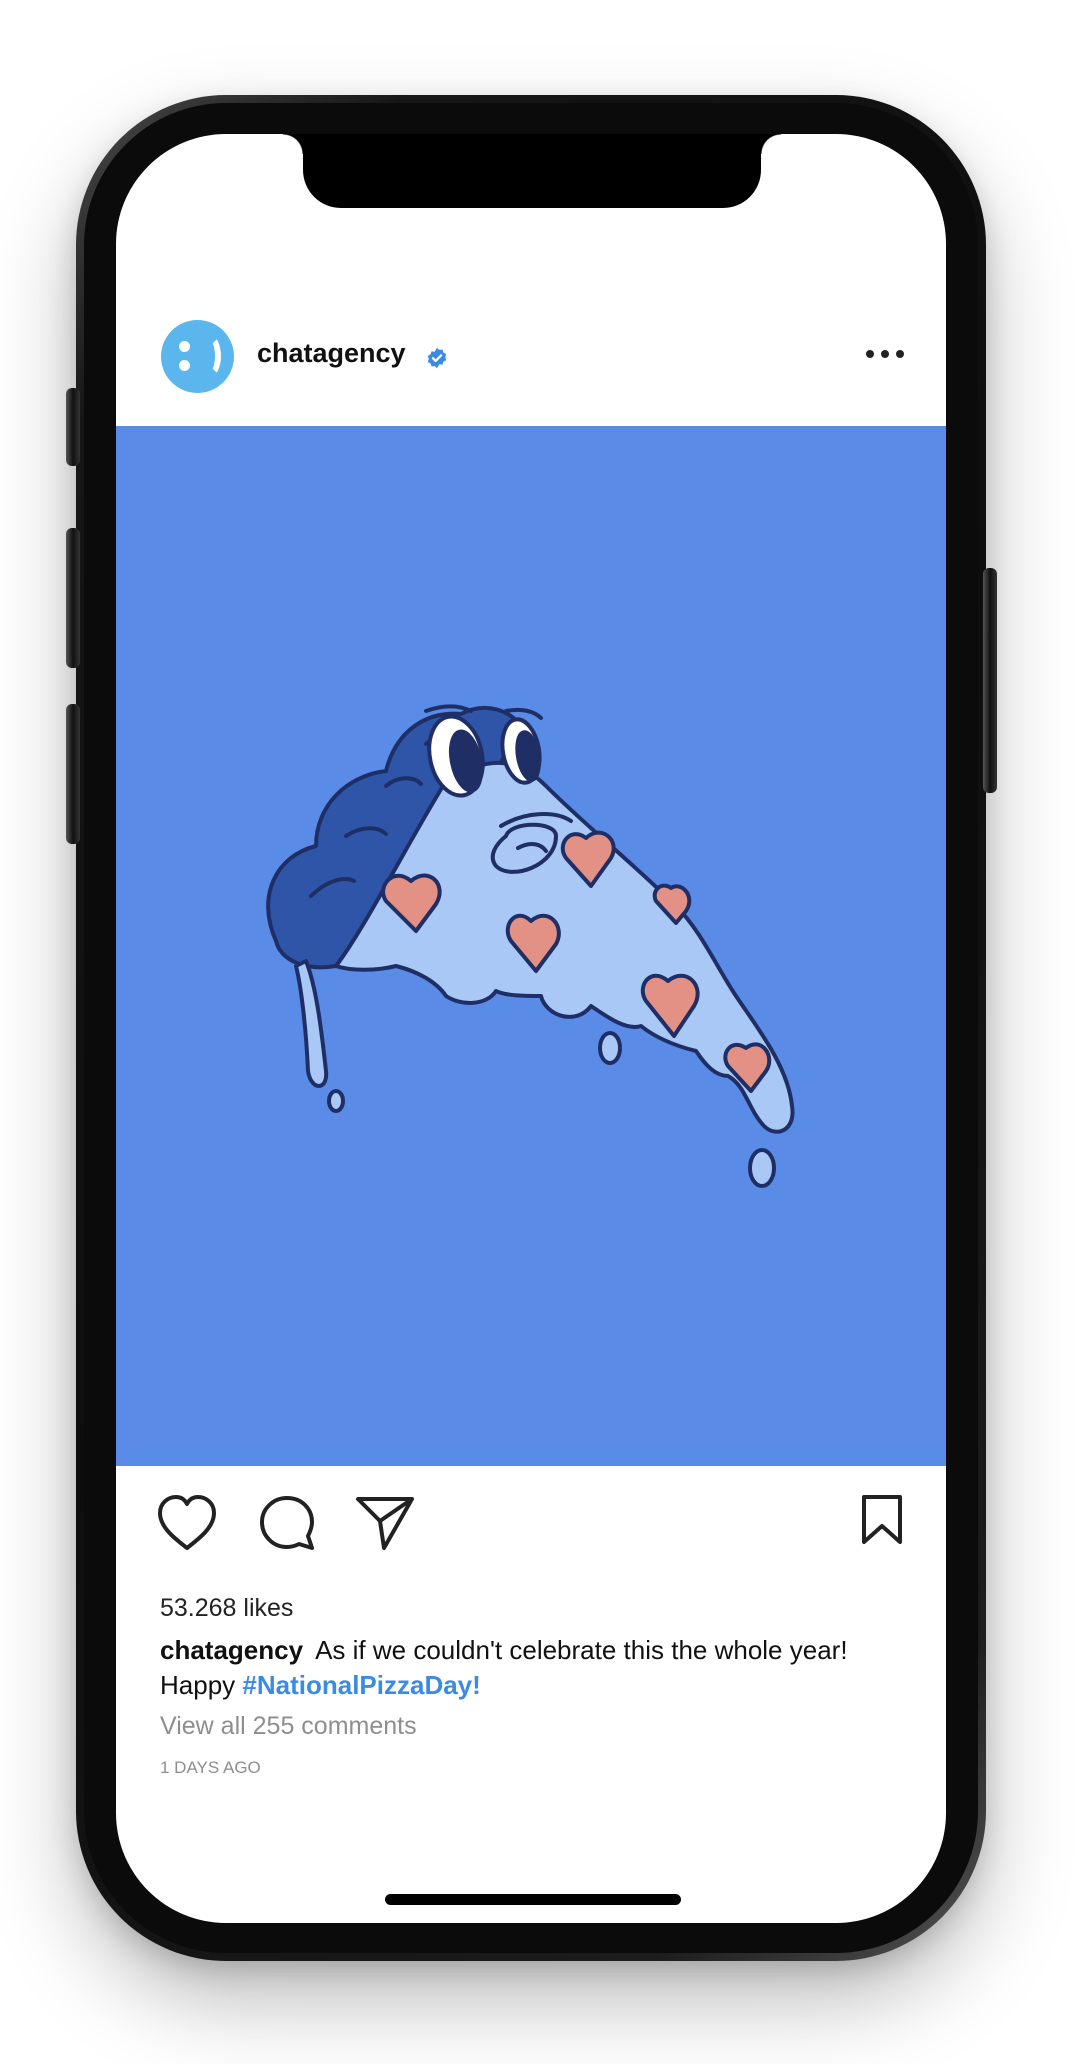  Describe the element at coordinates (73, 427) in the screenshot. I see `mute-switch` at that location.